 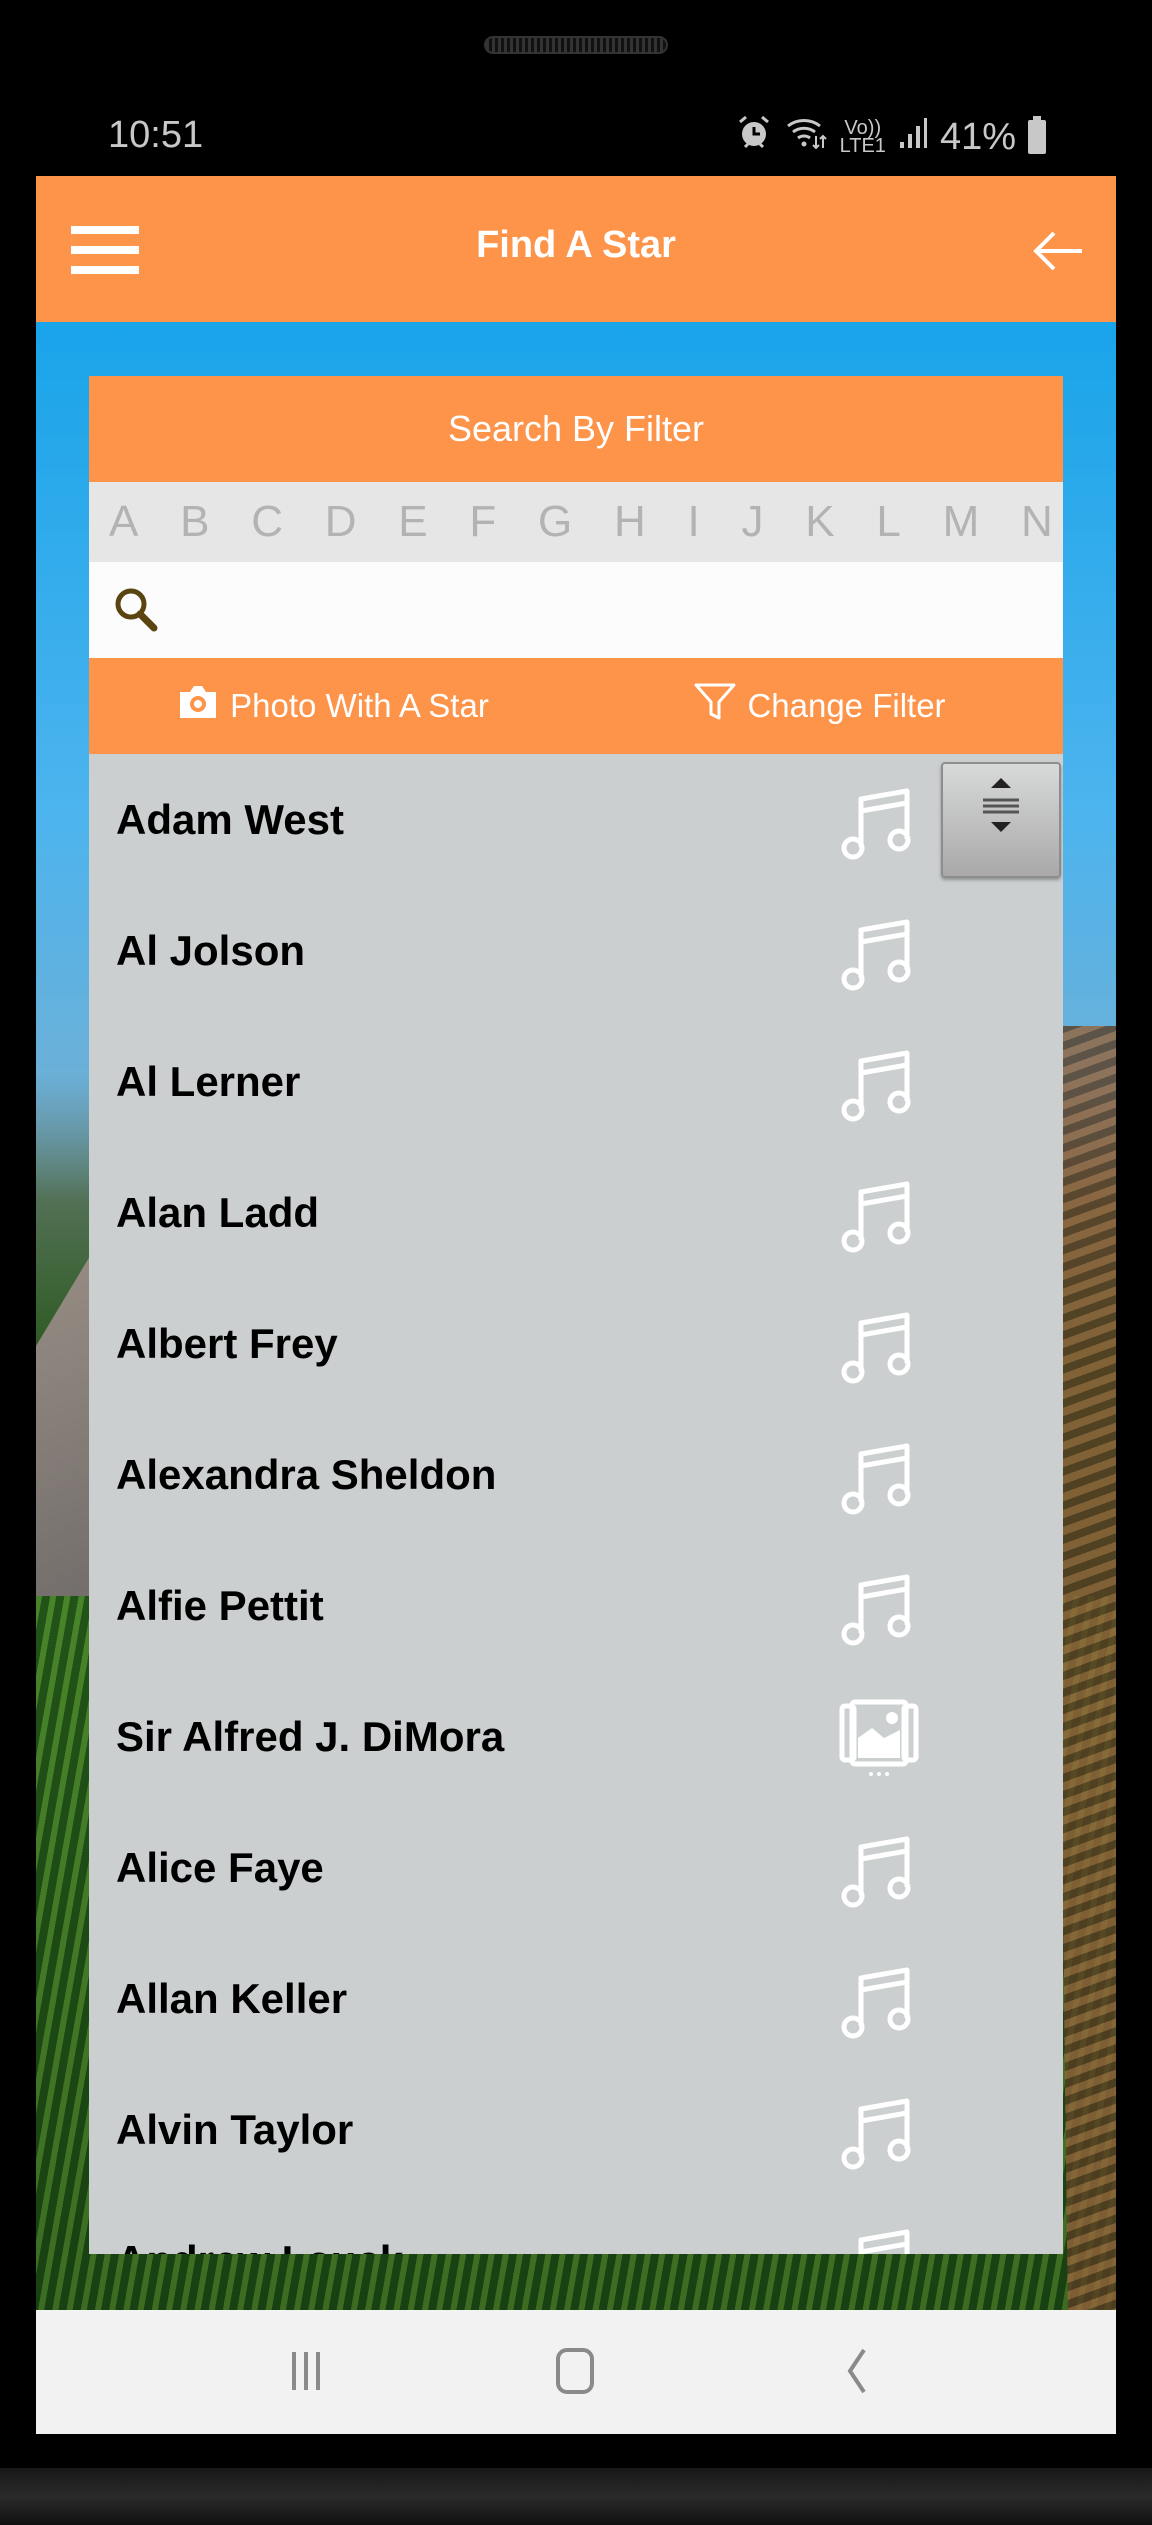 What do you see at coordinates (198, 706) in the screenshot?
I see `camera-icon` at bounding box center [198, 706].